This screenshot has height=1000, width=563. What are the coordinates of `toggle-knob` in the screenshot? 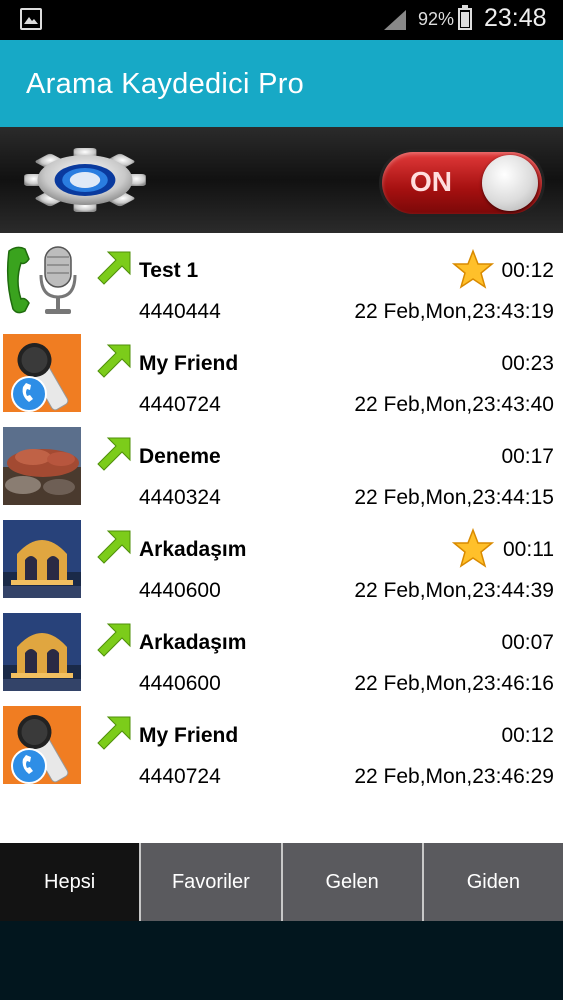 It's located at (510, 183).